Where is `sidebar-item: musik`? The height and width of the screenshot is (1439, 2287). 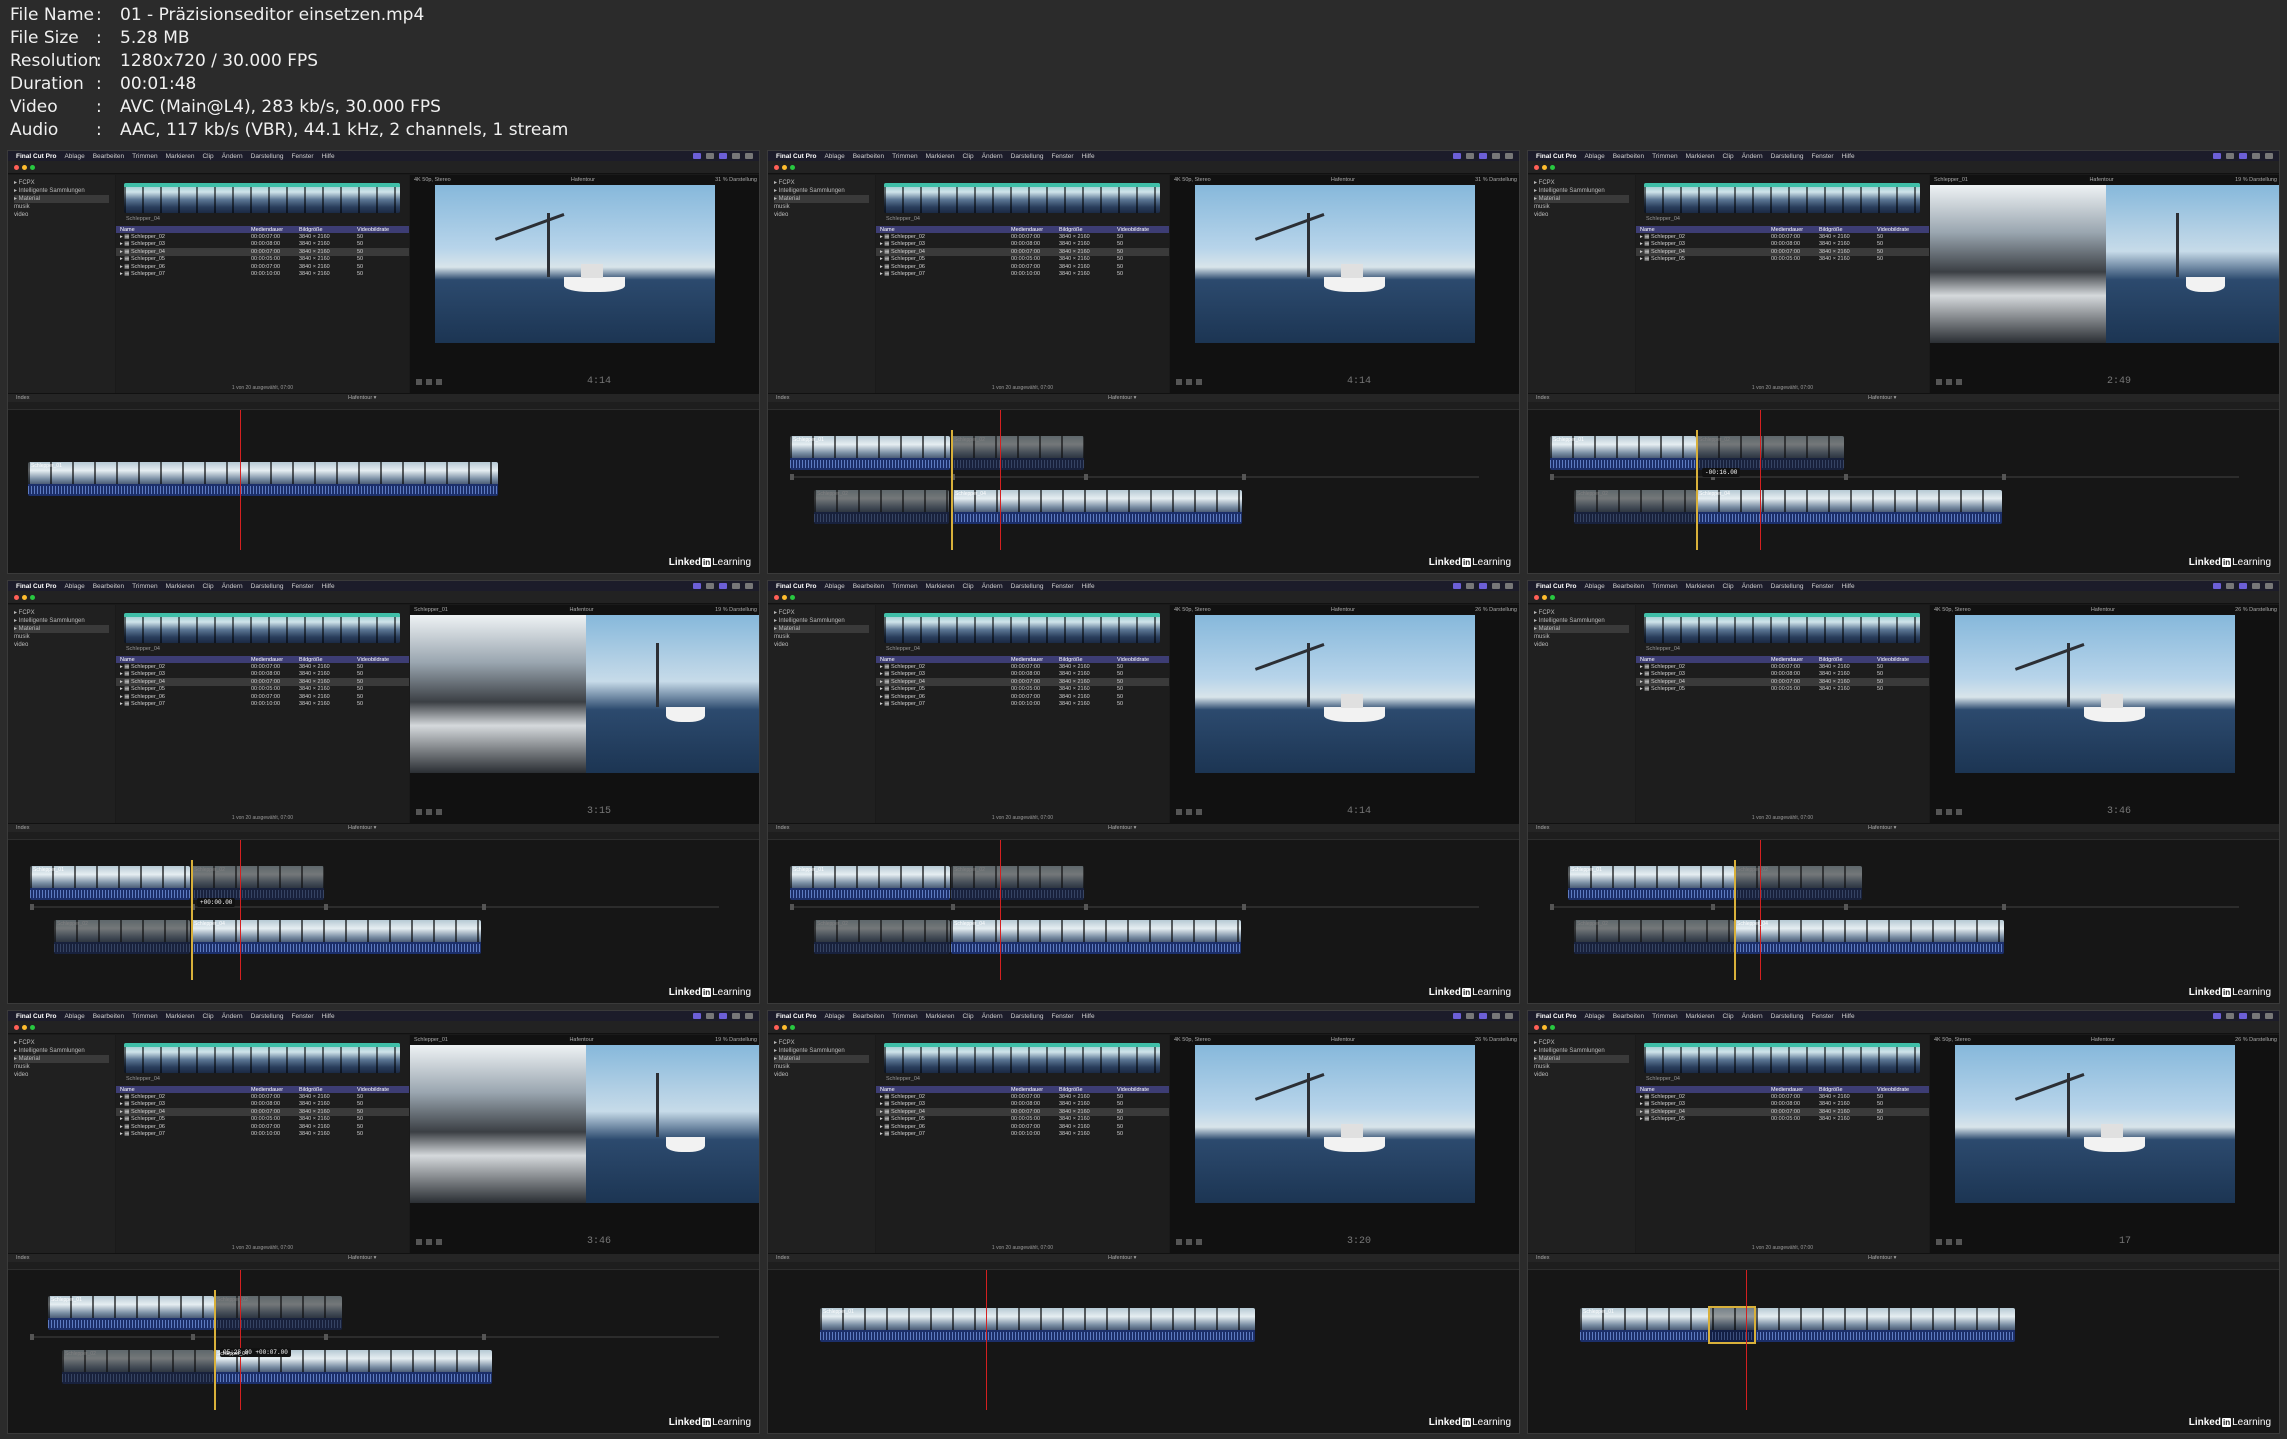
sidebar-item: musik is located at coordinates (821, 207).